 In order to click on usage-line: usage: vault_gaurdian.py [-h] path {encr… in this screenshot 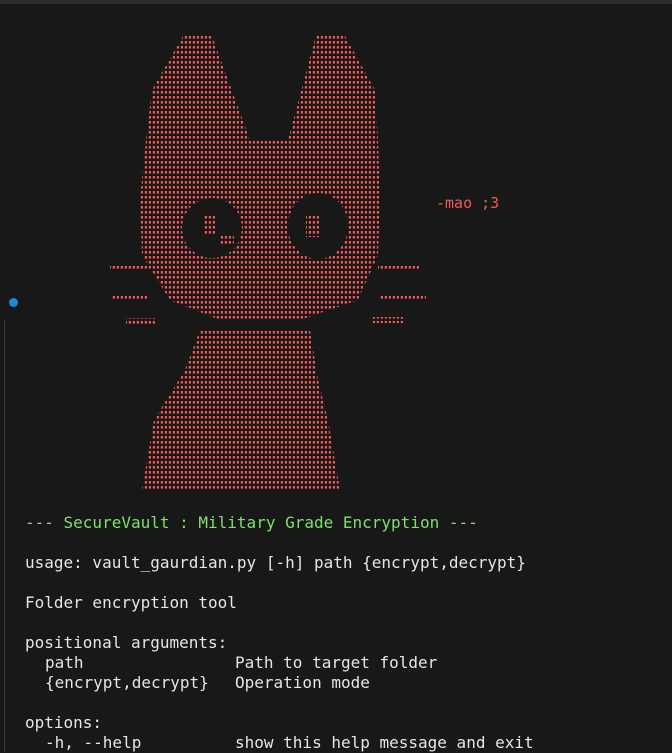, I will do `click(275, 562)`.